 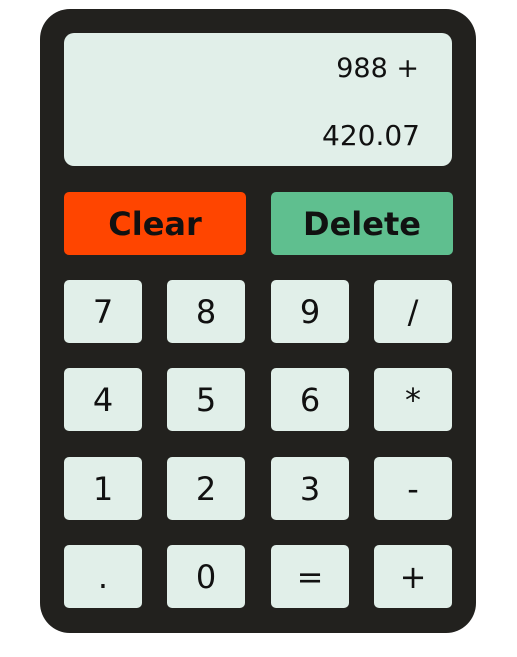 What do you see at coordinates (206, 576) in the screenshot?
I see `key-0-button: 0` at bounding box center [206, 576].